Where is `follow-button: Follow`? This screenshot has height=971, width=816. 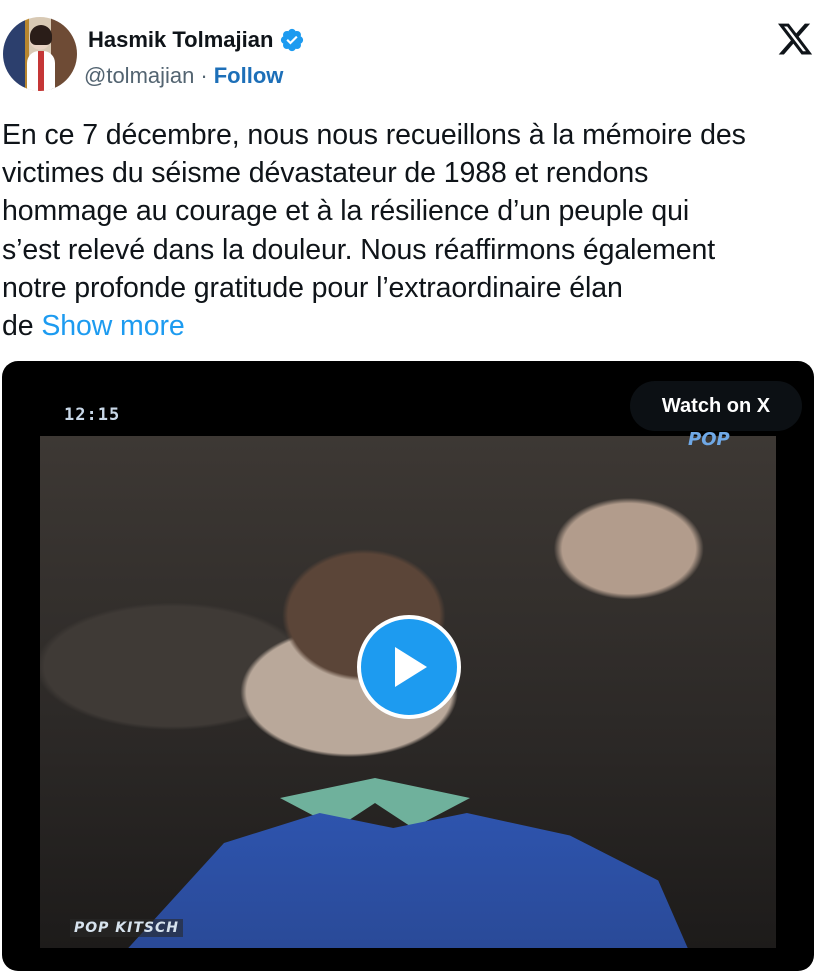 follow-button: Follow is located at coordinates (249, 76).